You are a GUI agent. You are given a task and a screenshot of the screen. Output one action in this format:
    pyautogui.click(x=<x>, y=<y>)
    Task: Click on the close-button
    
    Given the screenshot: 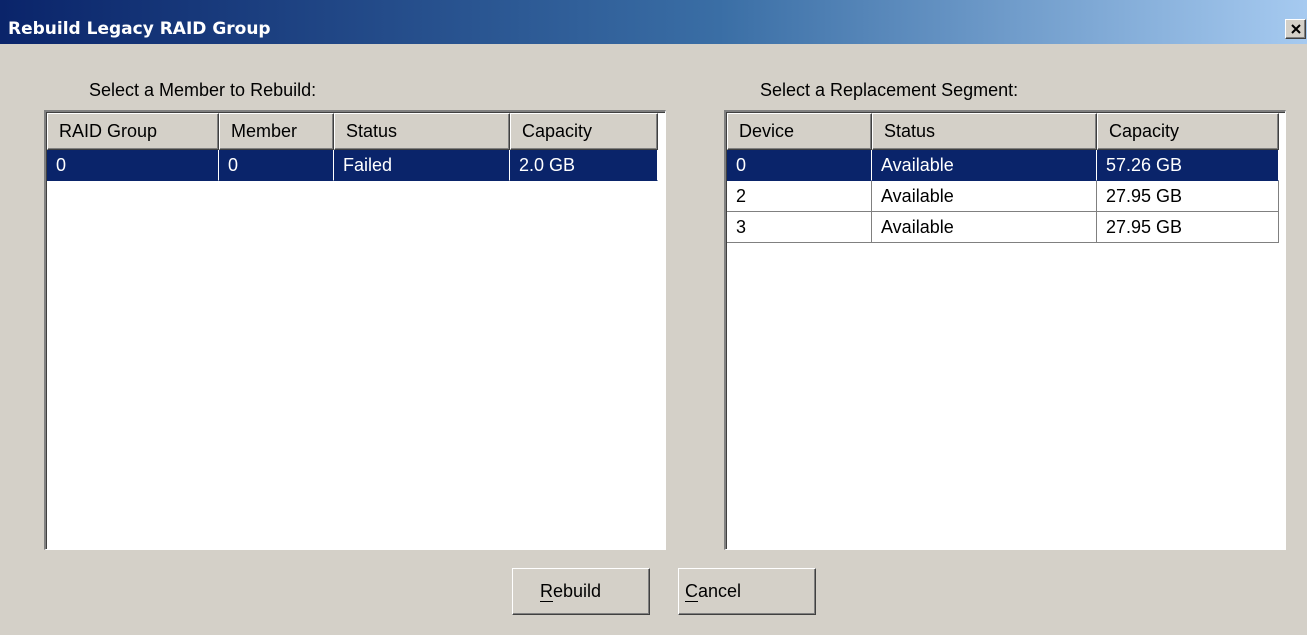 What is the action you would take?
    pyautogui.click(x=1295, y=29)
    